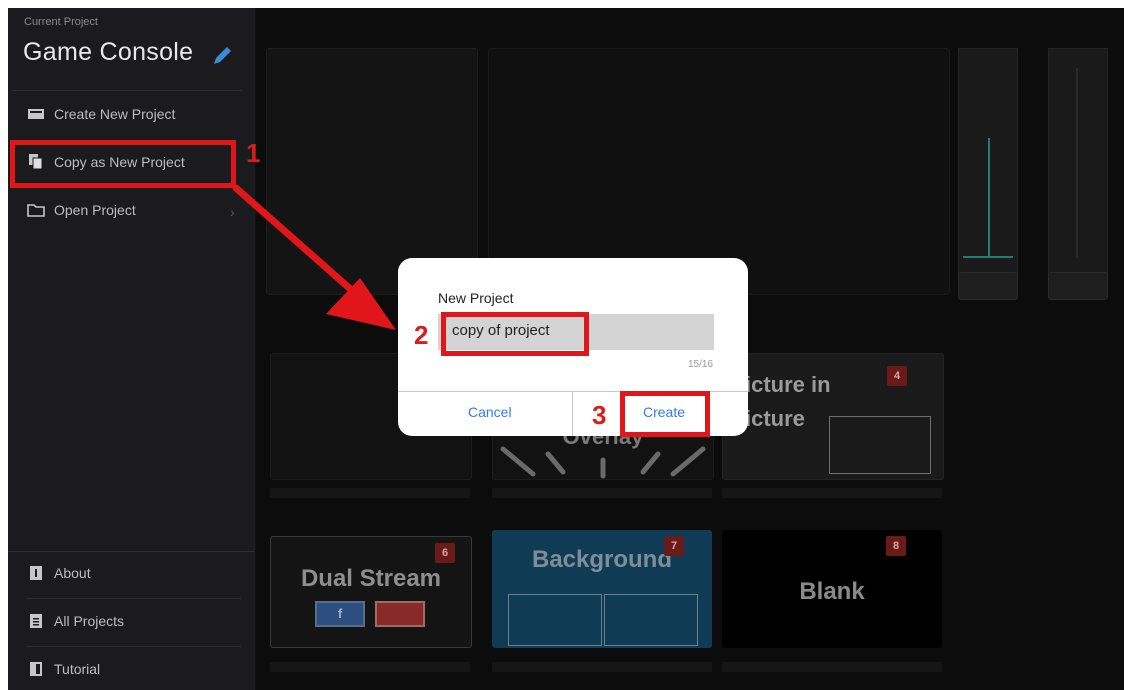 Image resolution: width=1132 pixels, height=690 pixels. I want to click on sidebar-item-label: Tutorial, so click(77, 669).